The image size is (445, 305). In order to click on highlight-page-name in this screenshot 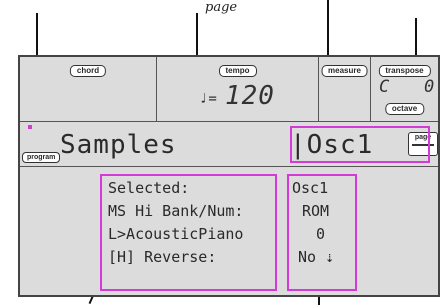, I will do `click(30, 127)`.